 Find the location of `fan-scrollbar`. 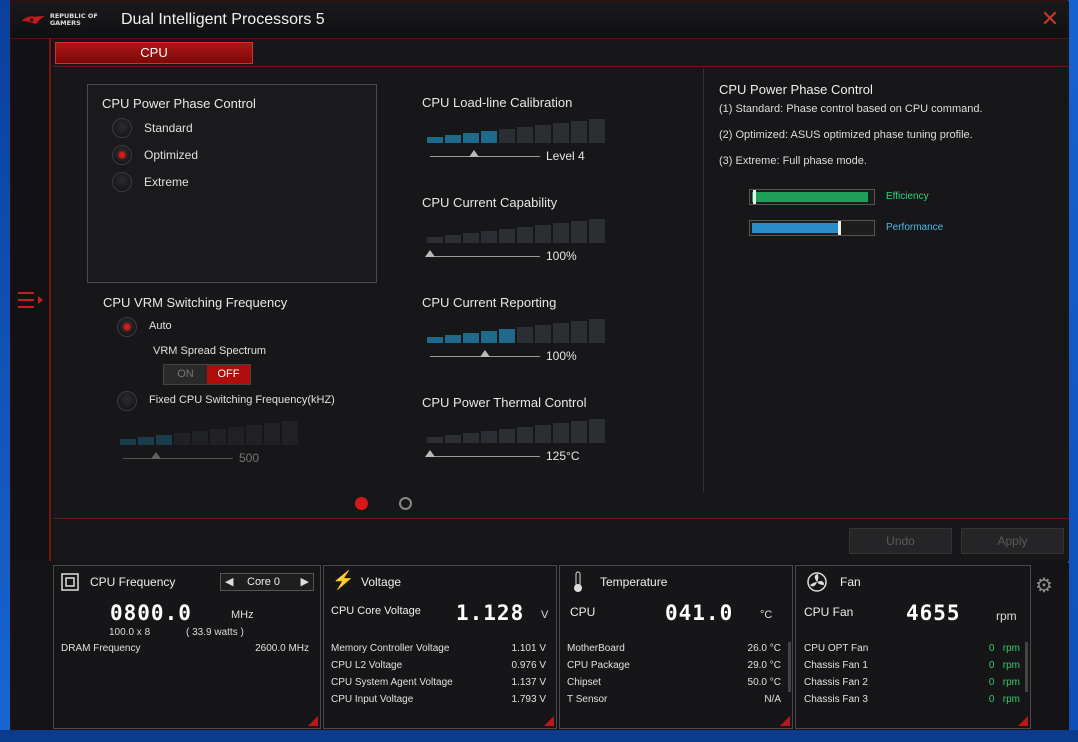

fan-scrollbar is located at coordinates (1026, 667).